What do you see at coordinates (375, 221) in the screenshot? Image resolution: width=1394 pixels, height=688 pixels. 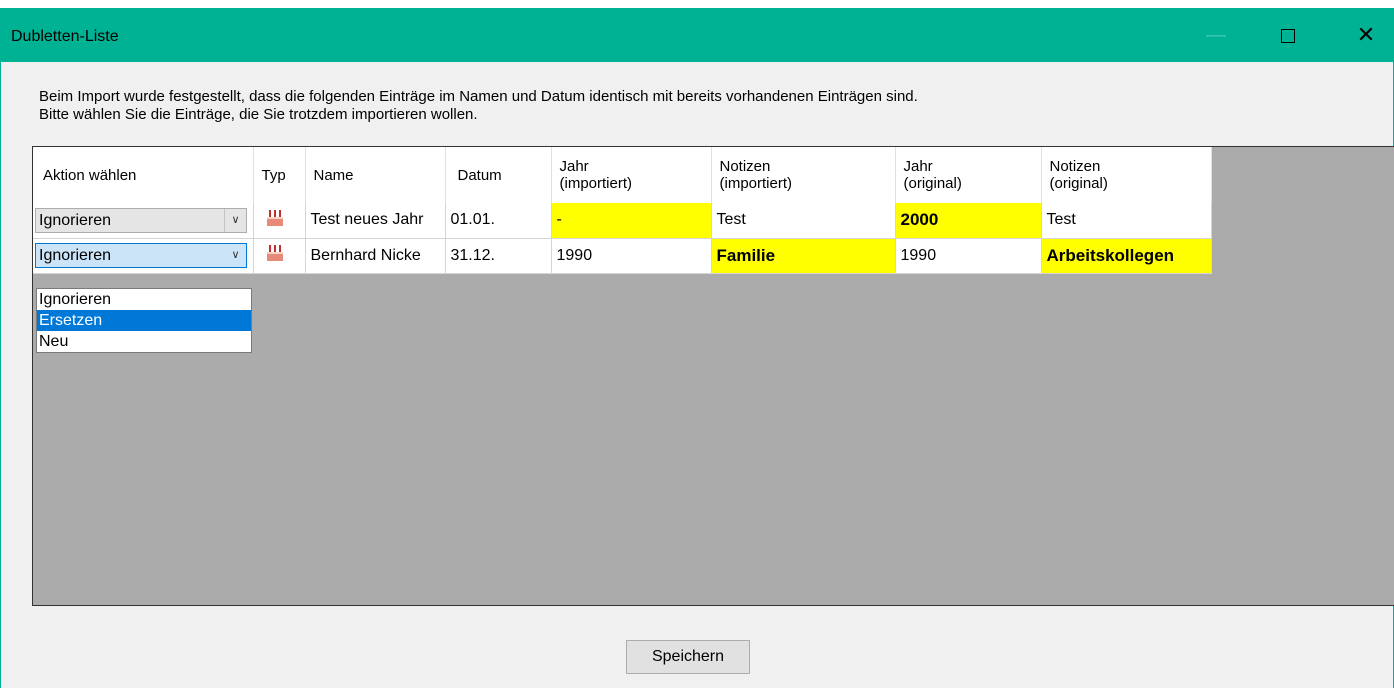 I see `name-cell: Test neues Jahr` at bounding box center [375, 221].